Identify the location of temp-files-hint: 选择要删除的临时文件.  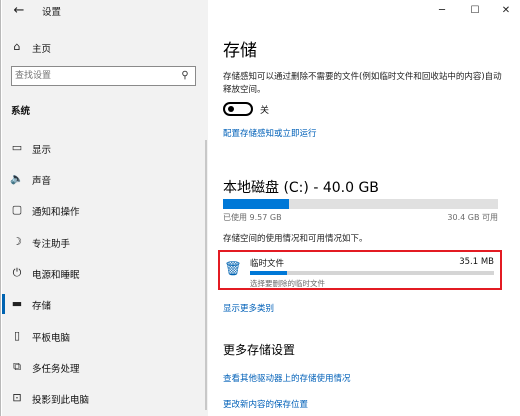
(287, 283).